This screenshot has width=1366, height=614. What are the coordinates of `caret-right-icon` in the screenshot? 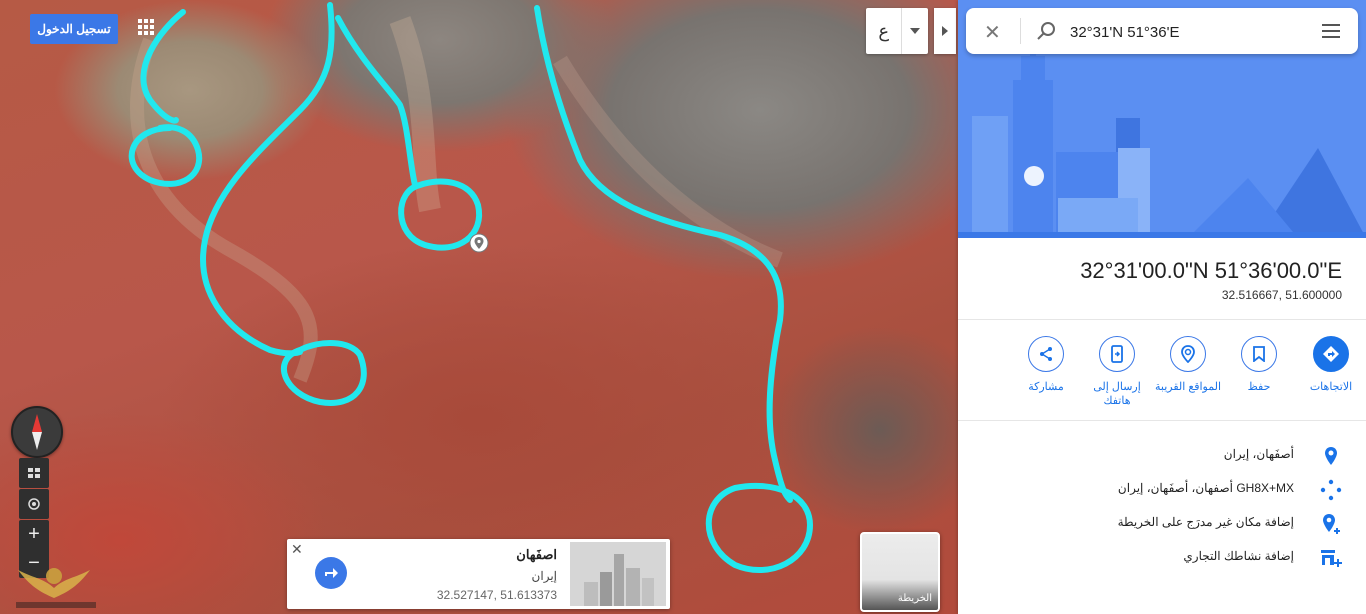 It's located at (945, 31).